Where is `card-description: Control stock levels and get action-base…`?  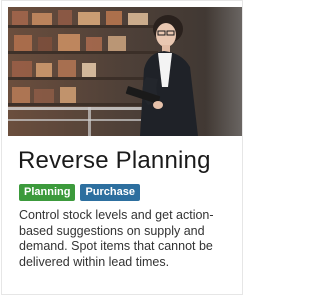
card-description: Control stock levels and get action-base… is located at coordinates (116, 238).